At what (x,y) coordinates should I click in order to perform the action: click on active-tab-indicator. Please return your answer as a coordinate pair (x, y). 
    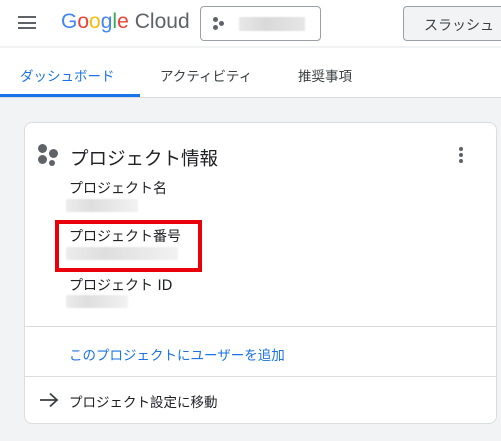
    Looking at the image, I should click on (70, 95).